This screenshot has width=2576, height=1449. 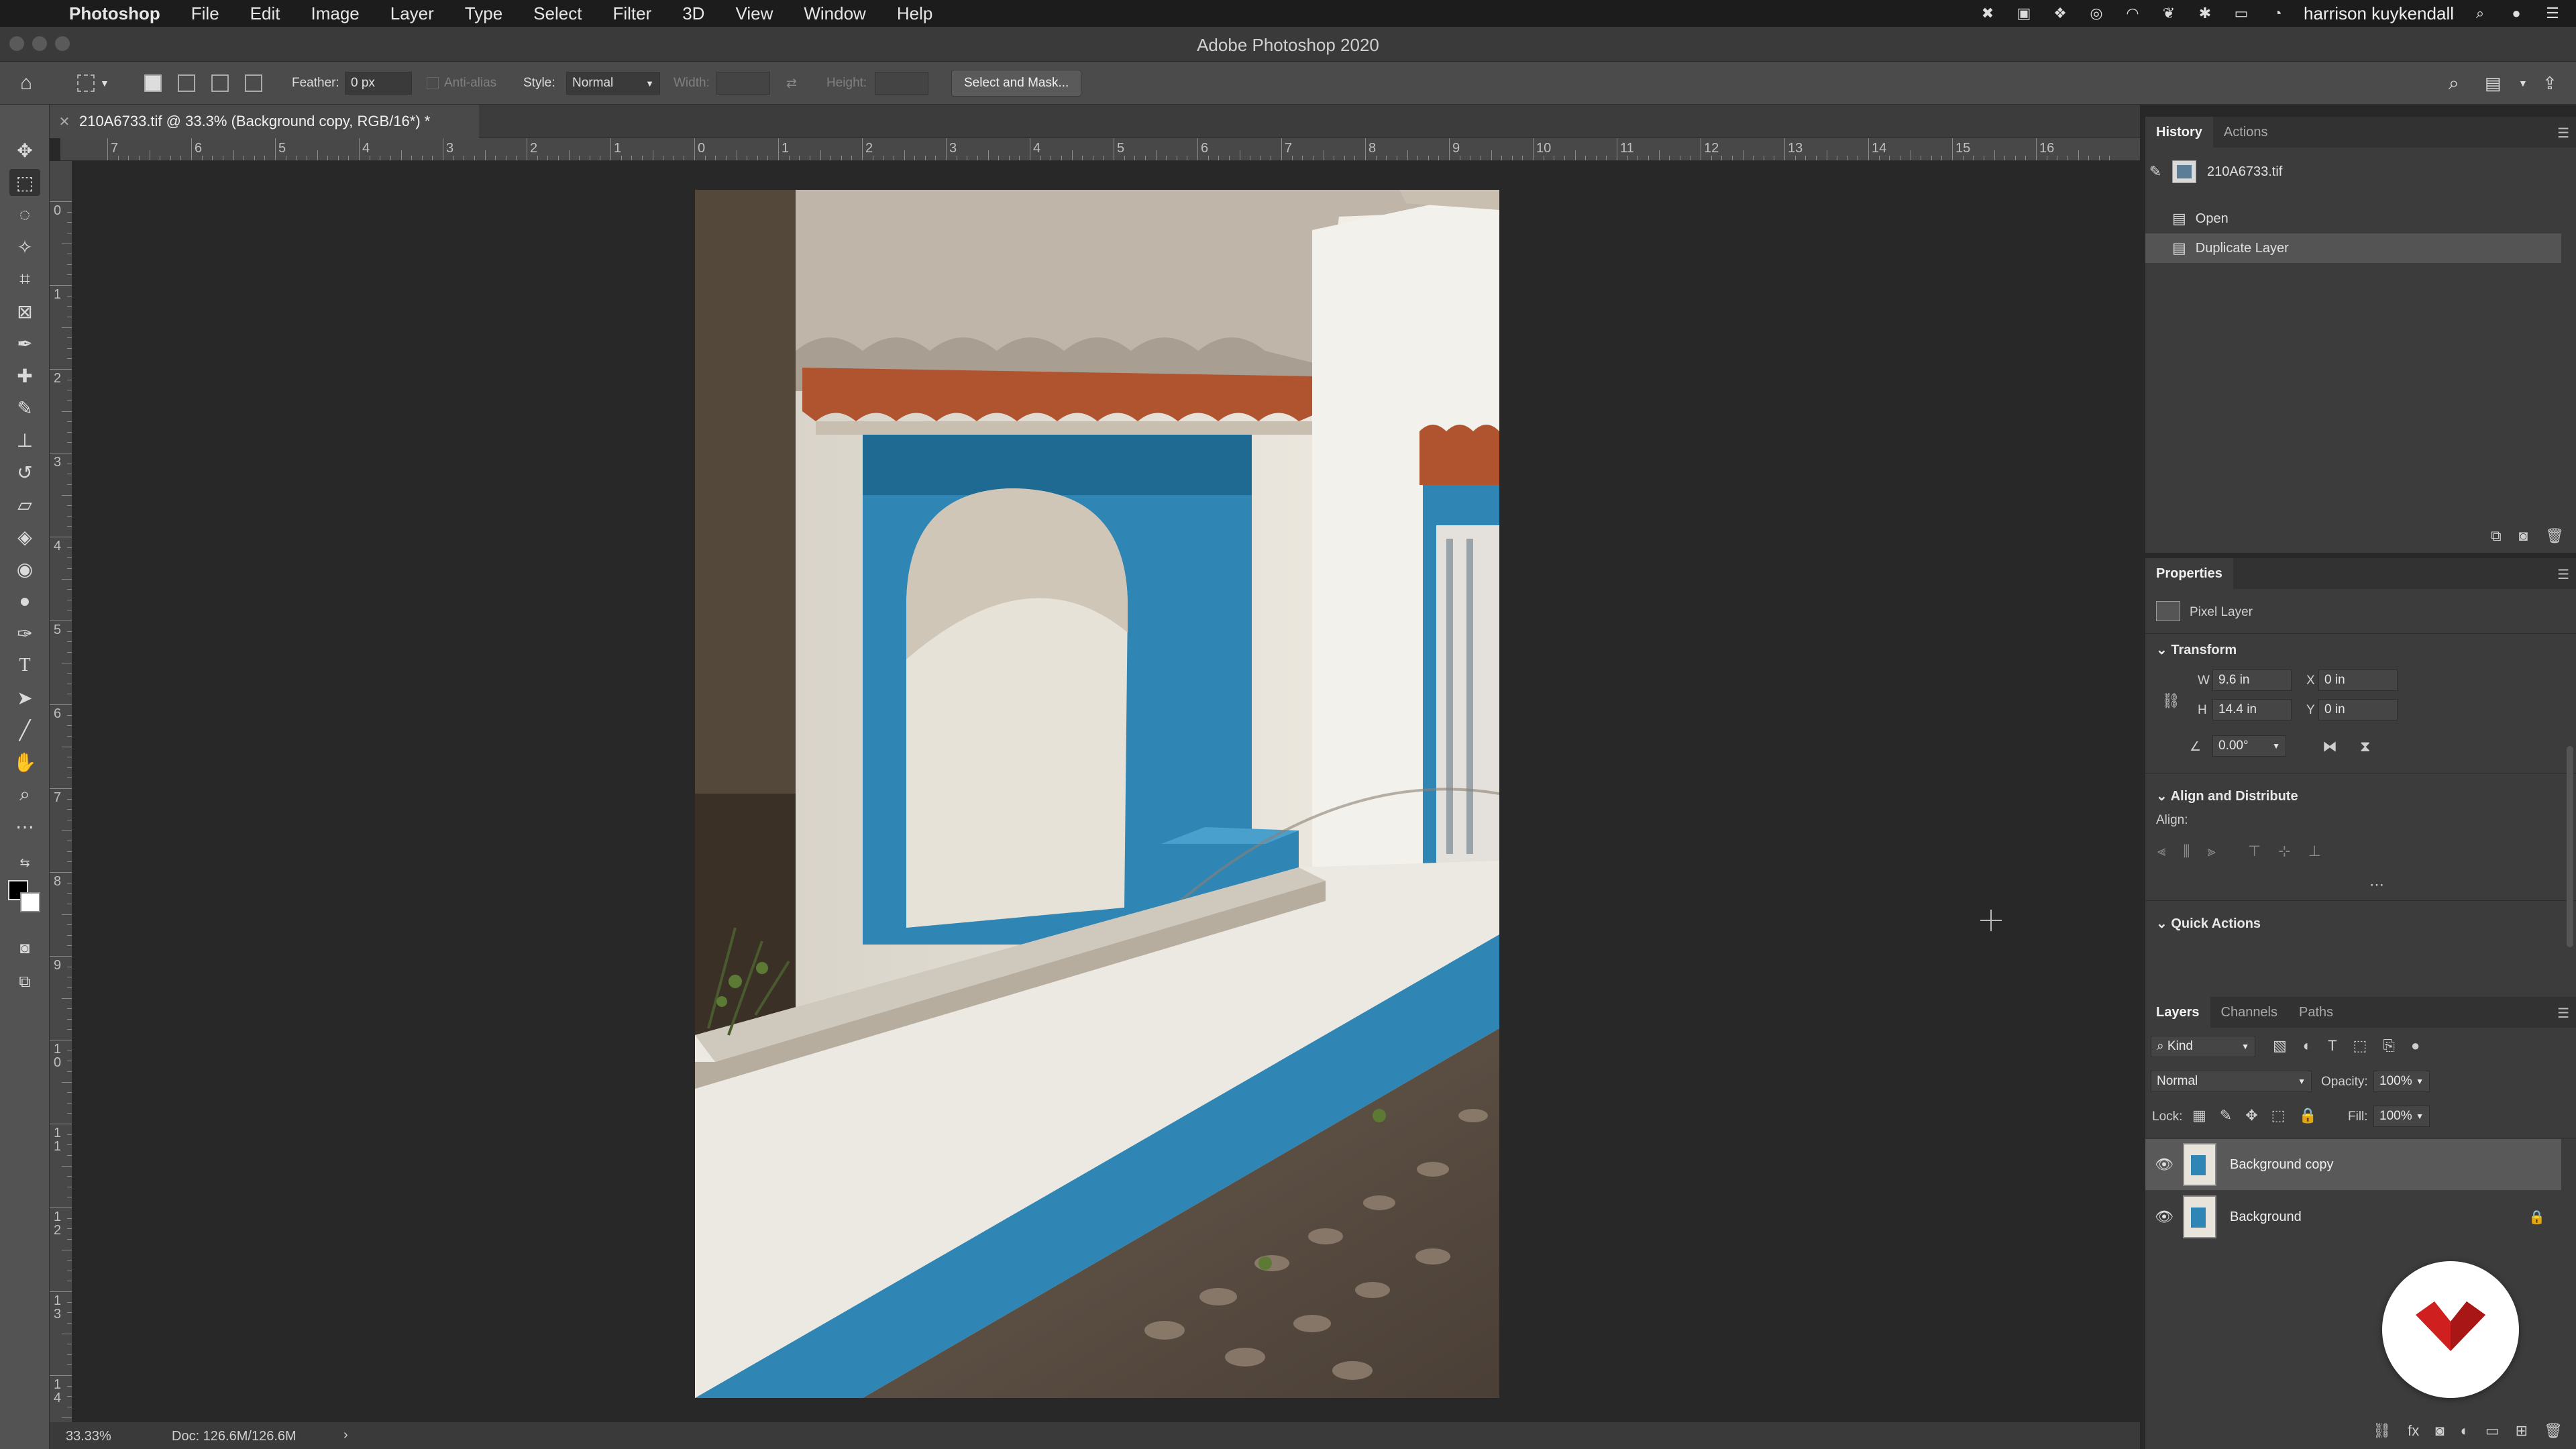 I want to click on type-tool-icon: T, so click(x=24, y=665).